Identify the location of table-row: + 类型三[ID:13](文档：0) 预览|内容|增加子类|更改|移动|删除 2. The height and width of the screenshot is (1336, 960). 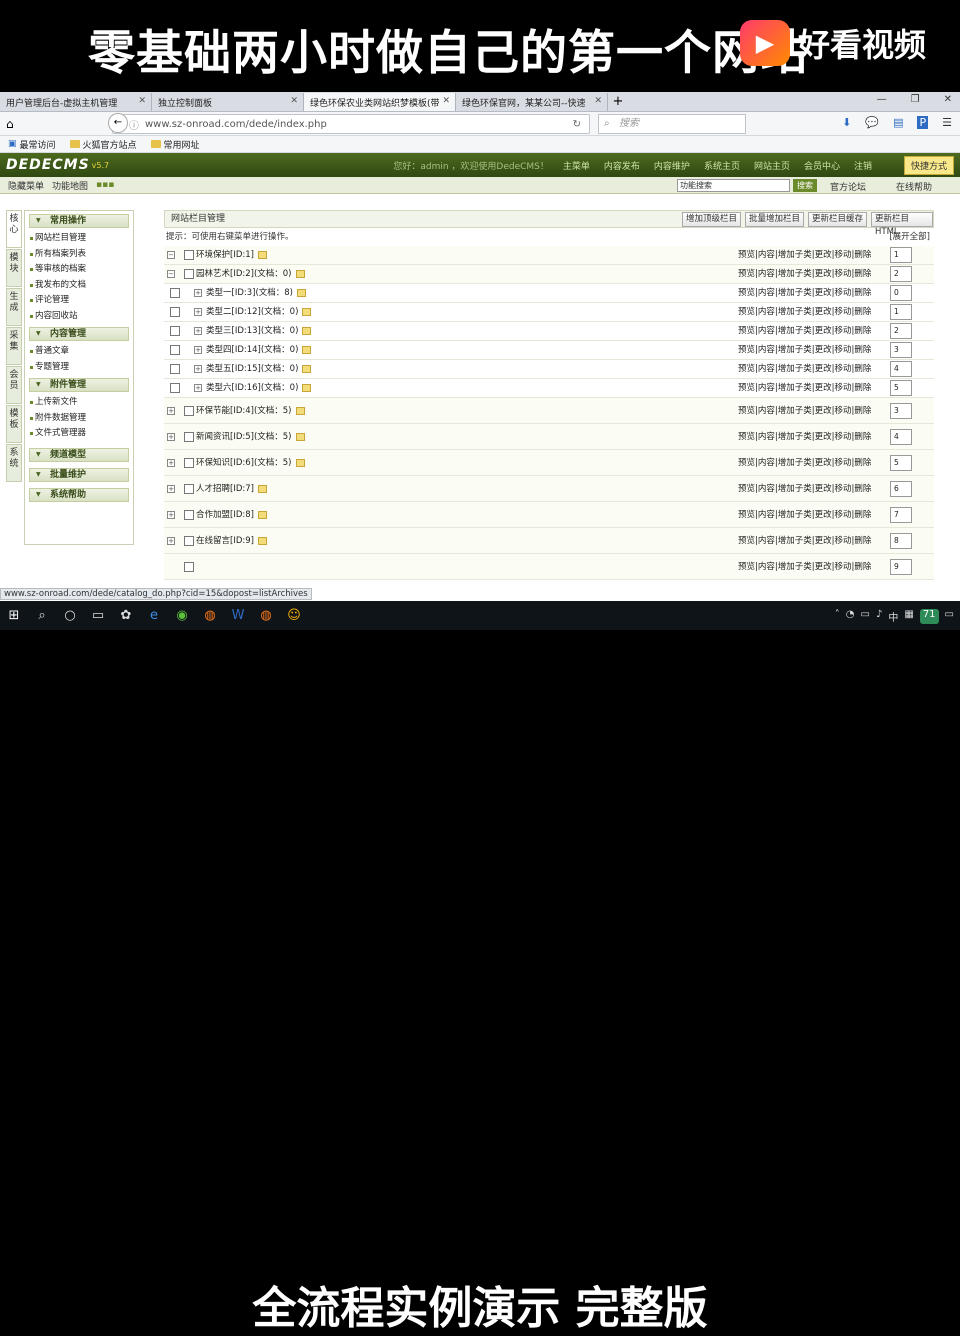
(549, 331).